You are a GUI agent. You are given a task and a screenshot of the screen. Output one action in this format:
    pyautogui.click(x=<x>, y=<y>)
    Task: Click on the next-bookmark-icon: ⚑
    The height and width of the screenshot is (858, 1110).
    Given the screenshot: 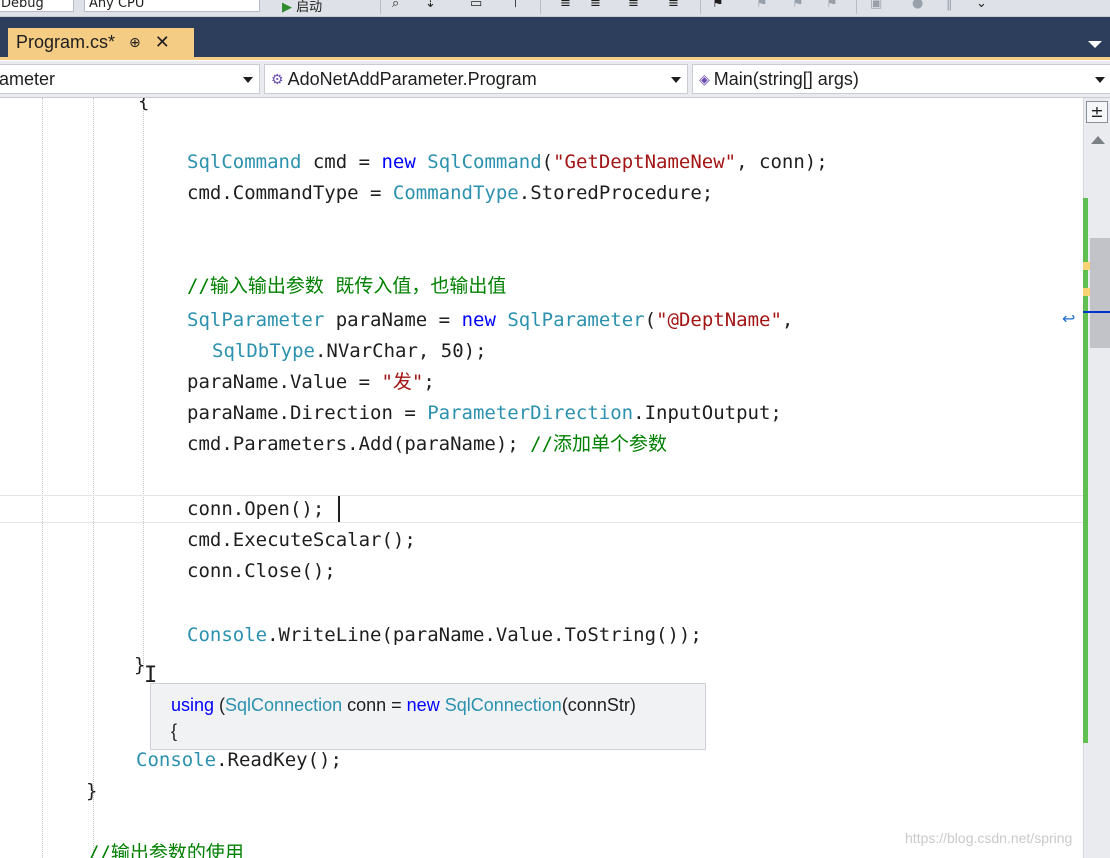 What is the action you would take?
    pyautogui.click(x=798, y=5)
    